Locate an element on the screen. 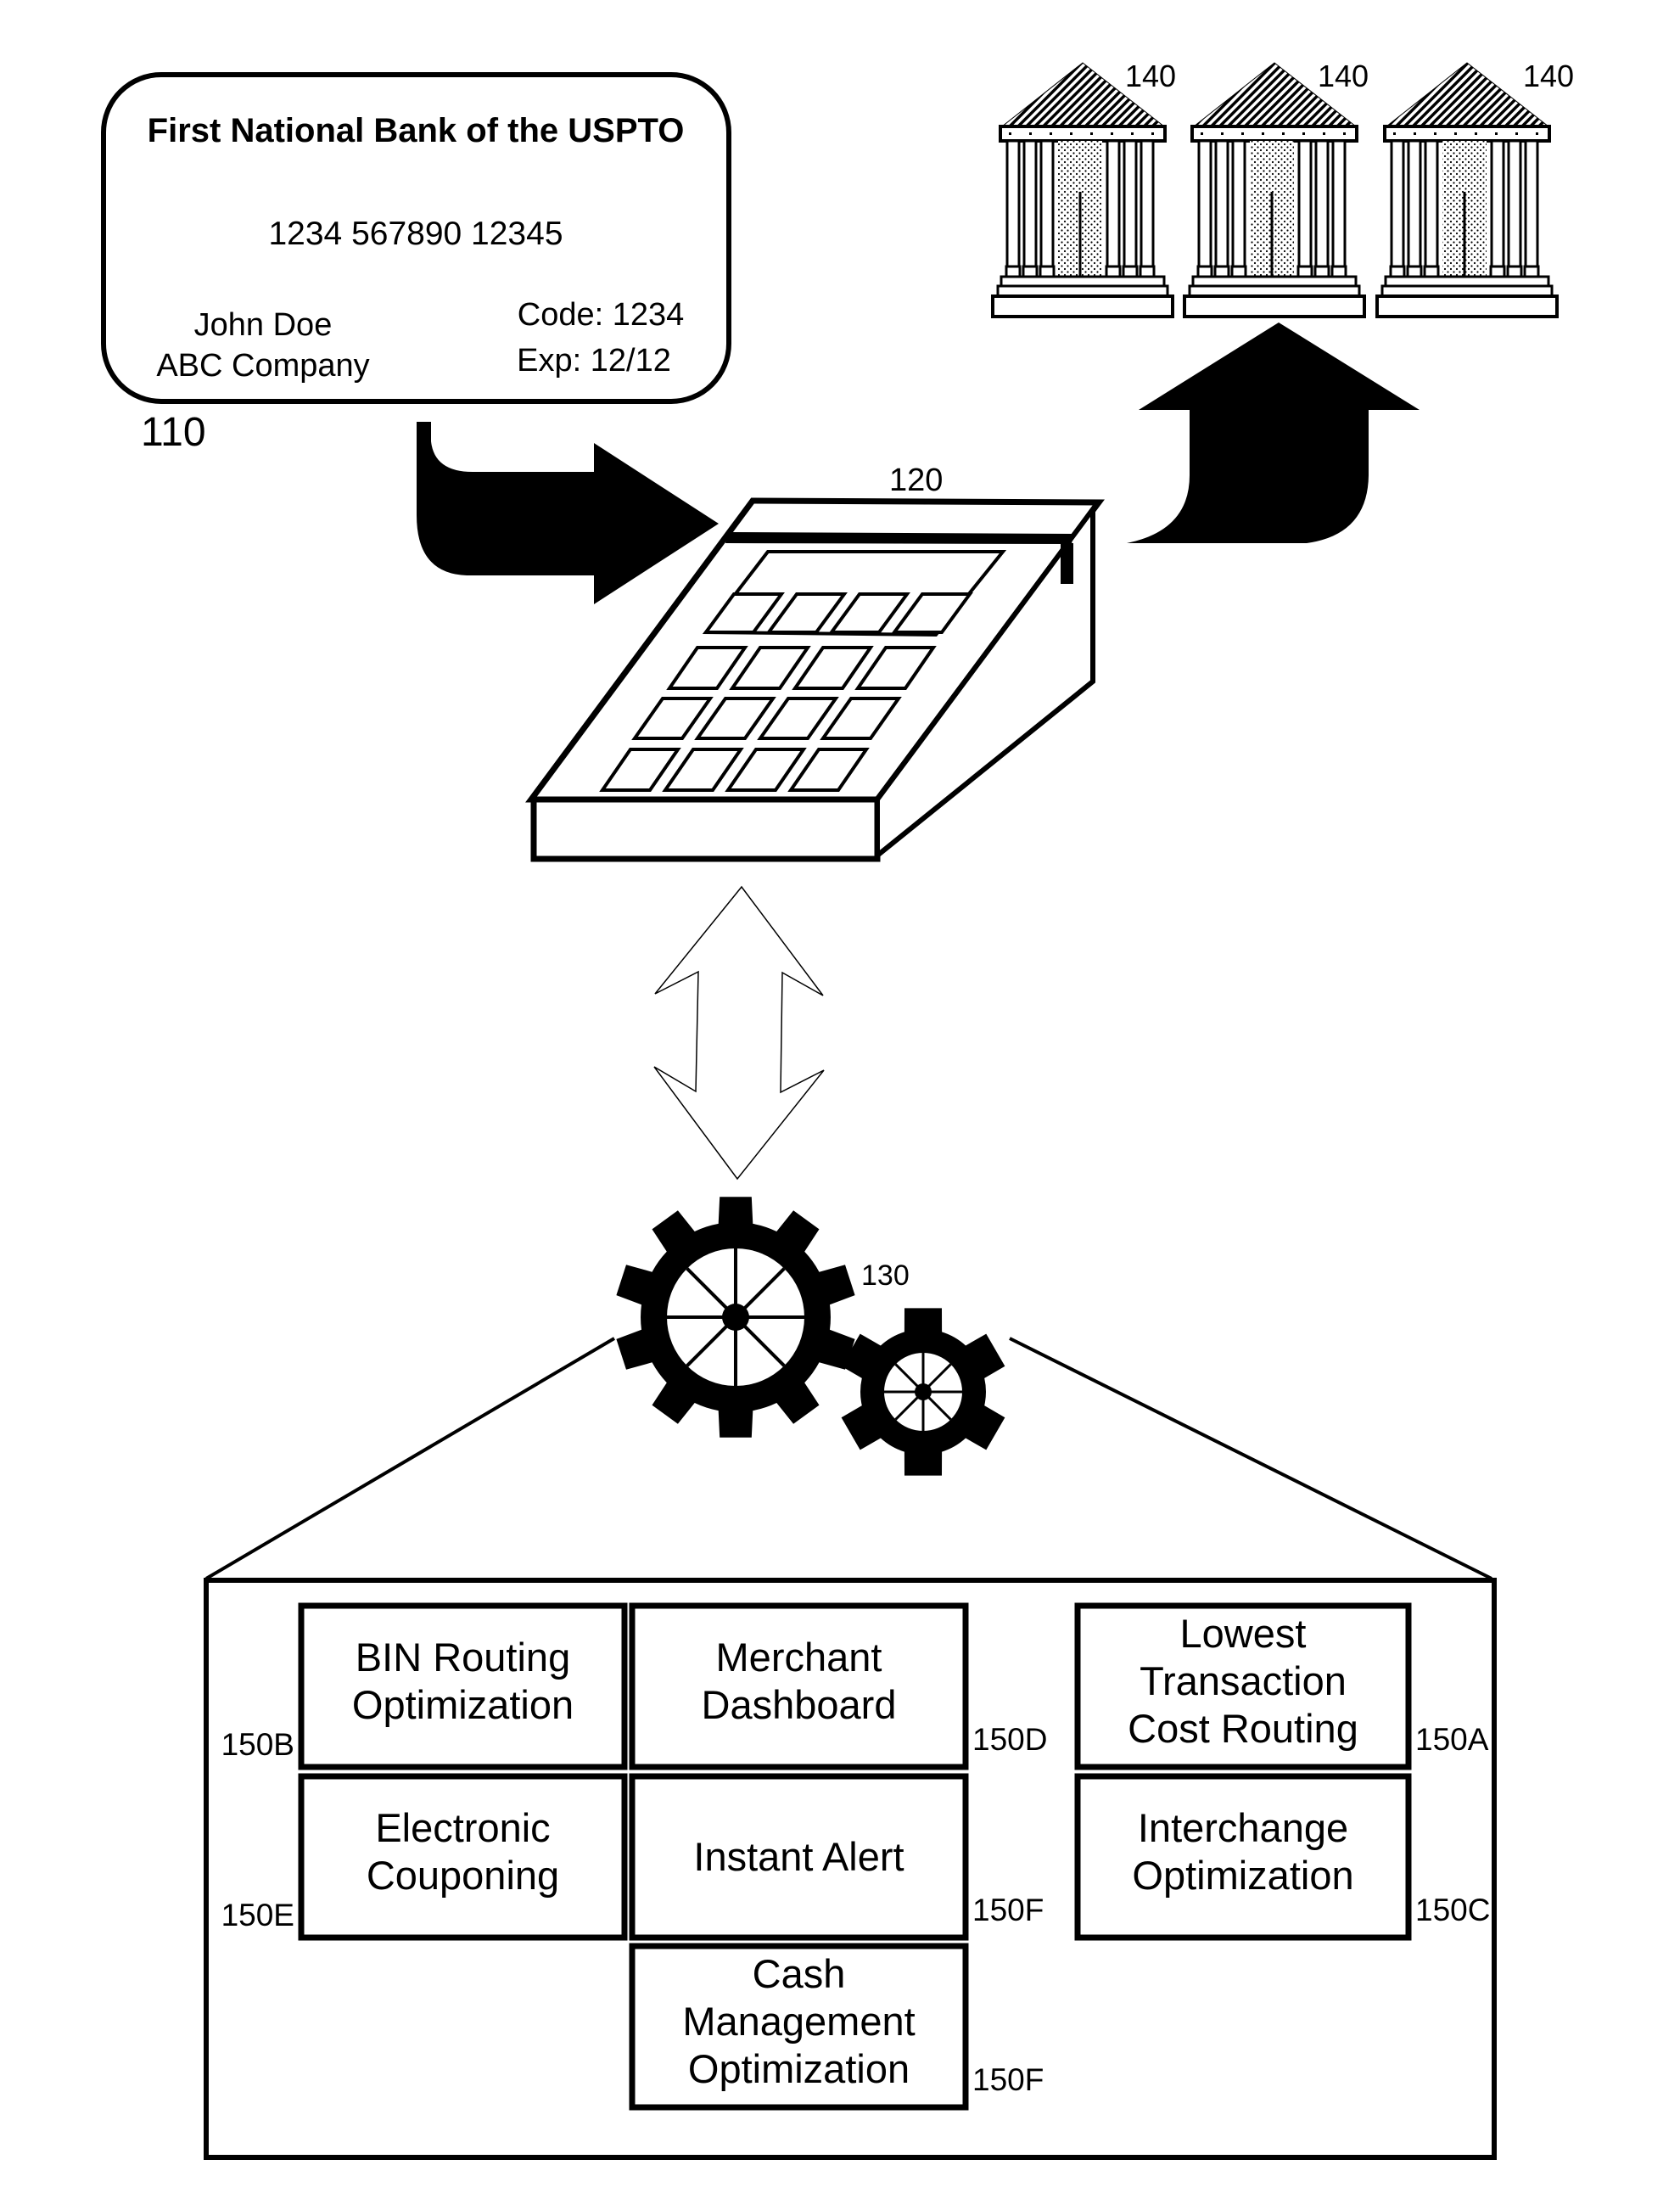 This screenshot has height=2210, width=1680. terminal-front-face is located at coordinates (705, 829).